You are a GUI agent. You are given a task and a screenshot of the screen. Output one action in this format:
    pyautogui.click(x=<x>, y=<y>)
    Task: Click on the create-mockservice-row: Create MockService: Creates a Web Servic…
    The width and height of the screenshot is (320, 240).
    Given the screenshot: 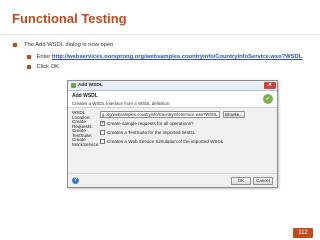 What is the action you would take?
    pyautogui.click(x=172, y=141)
    